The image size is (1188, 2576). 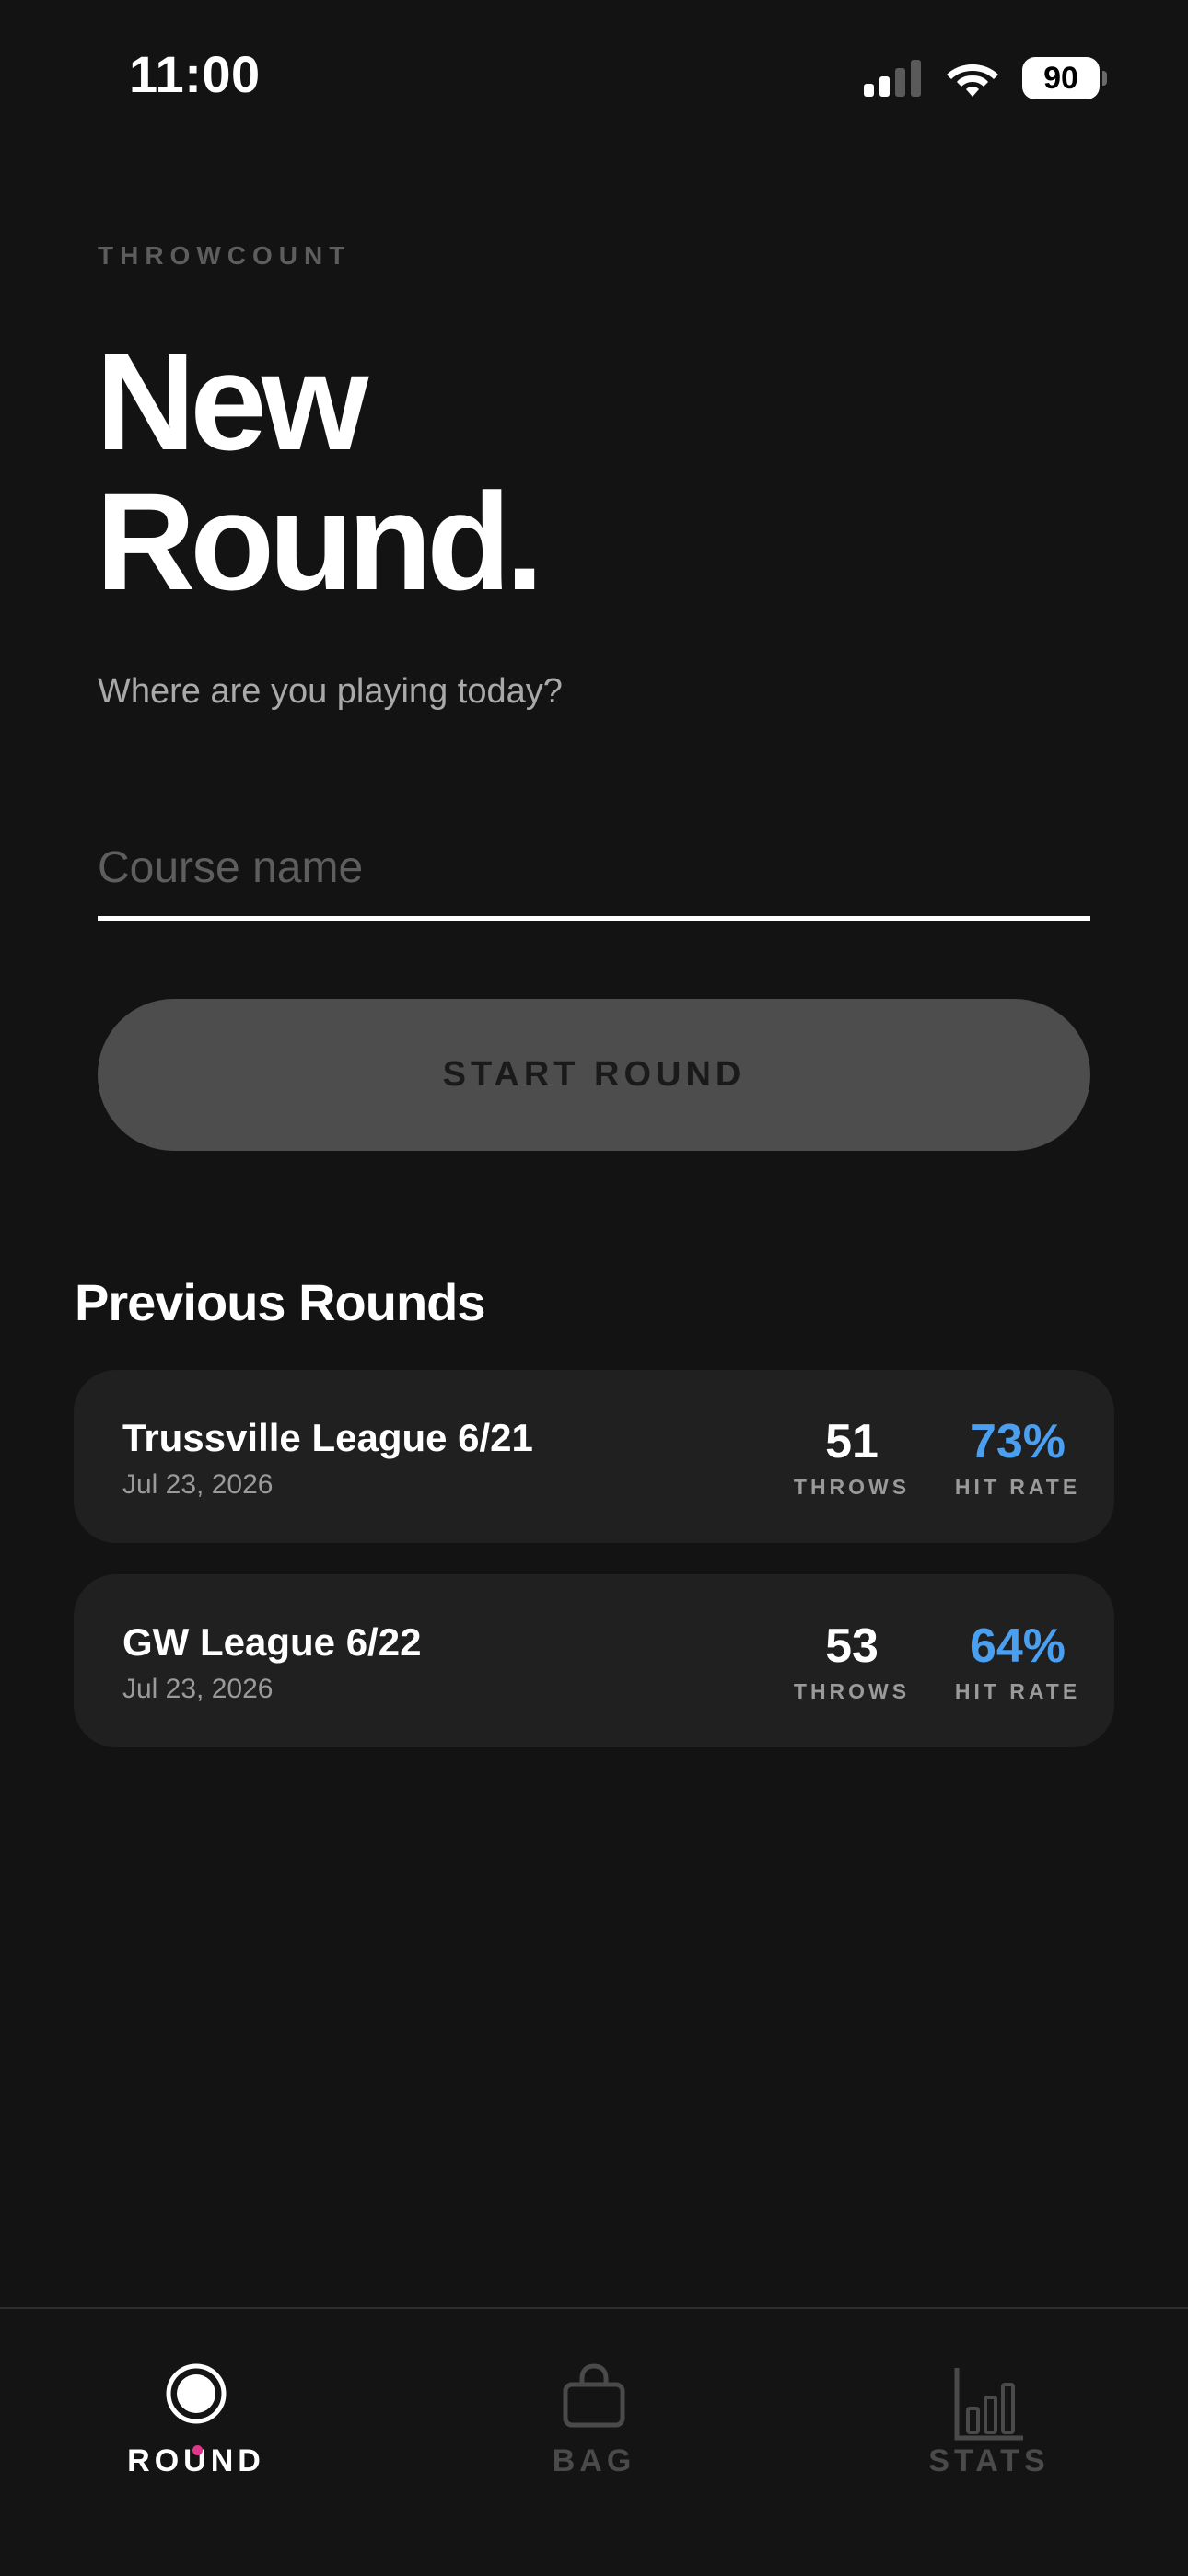 I want to click on throws-stat: 53 THROWS, so click(x=852, y=1661).